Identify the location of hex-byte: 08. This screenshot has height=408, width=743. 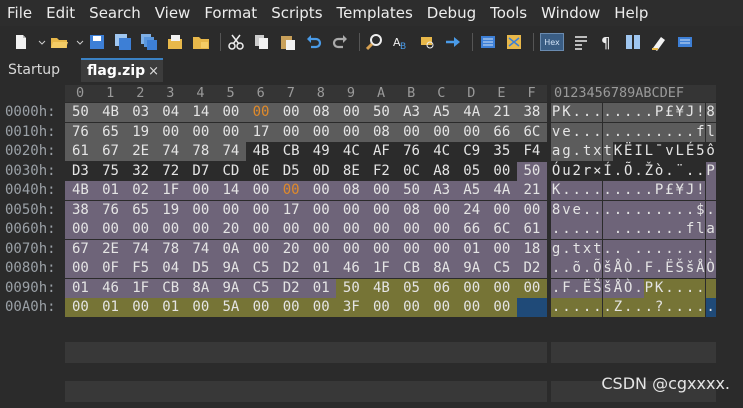
(381, 132).